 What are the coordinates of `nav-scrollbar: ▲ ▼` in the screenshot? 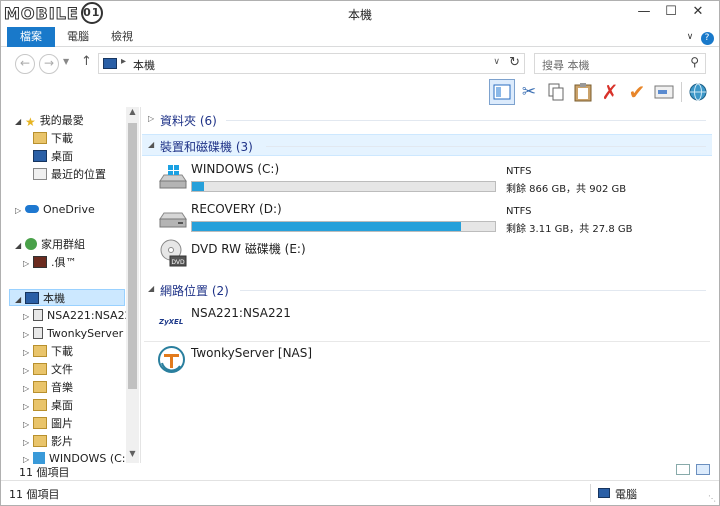 It's located at (132, 285).